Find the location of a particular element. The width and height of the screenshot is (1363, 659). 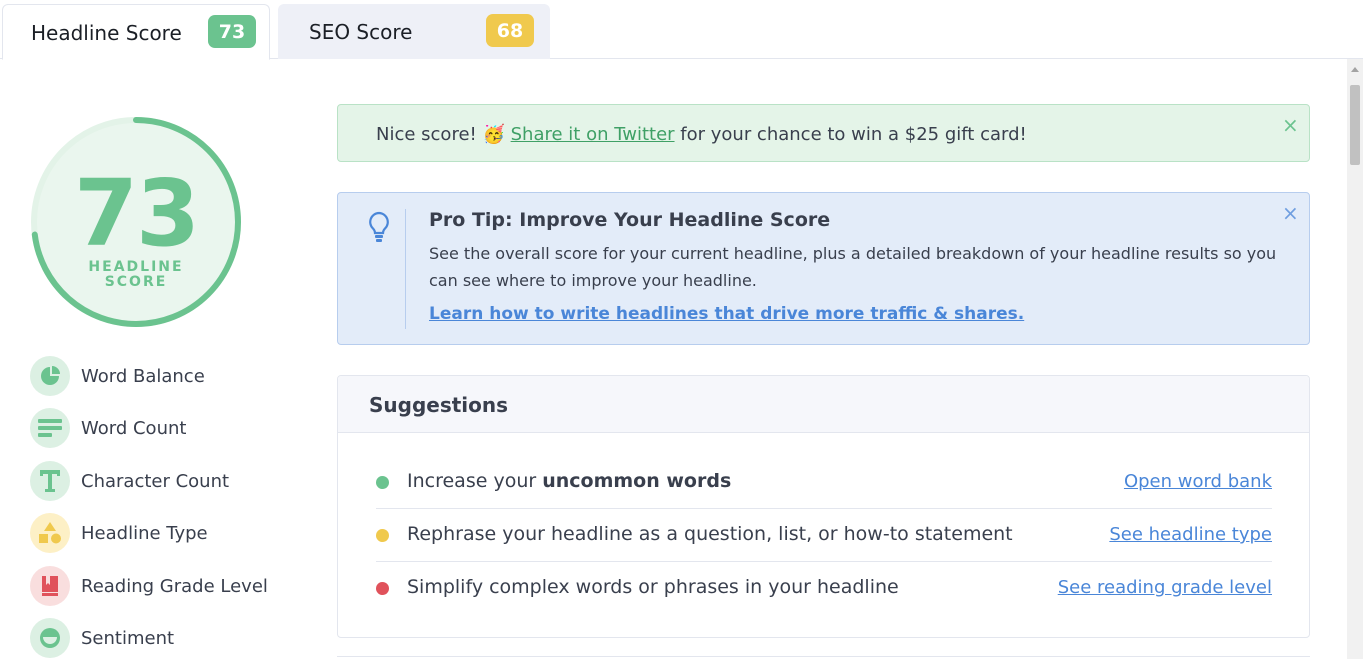

tab-headline-score: Headline Score 73 is located at coordinates (136, 32).